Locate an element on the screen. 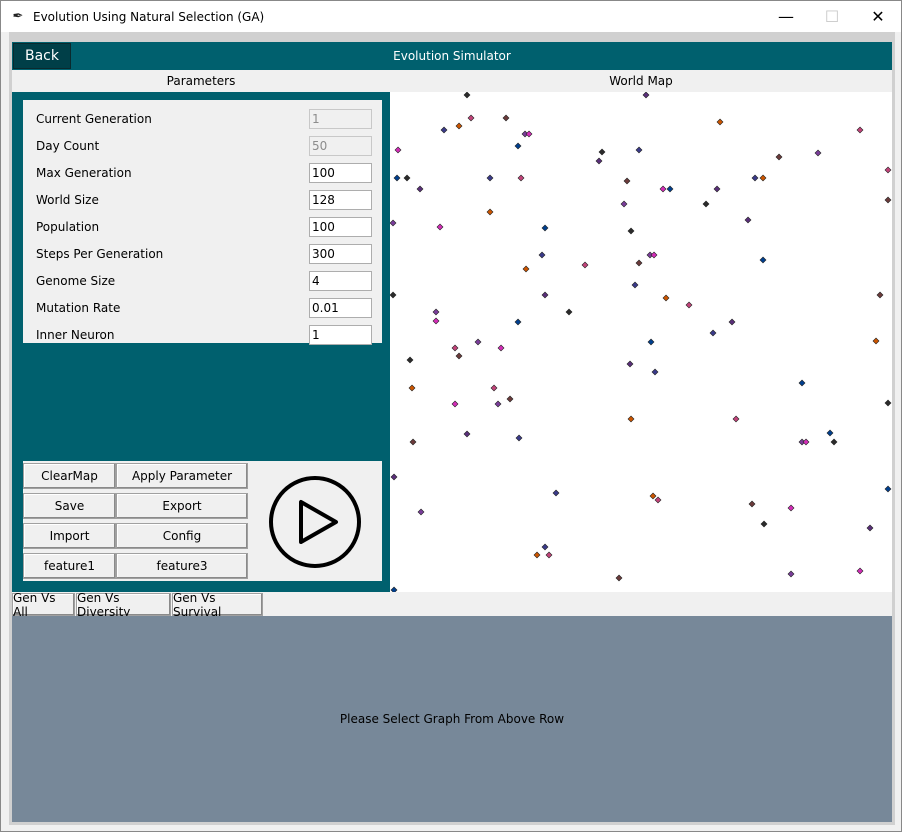  param-label: Max Generation is located at coordinates (84, 173).